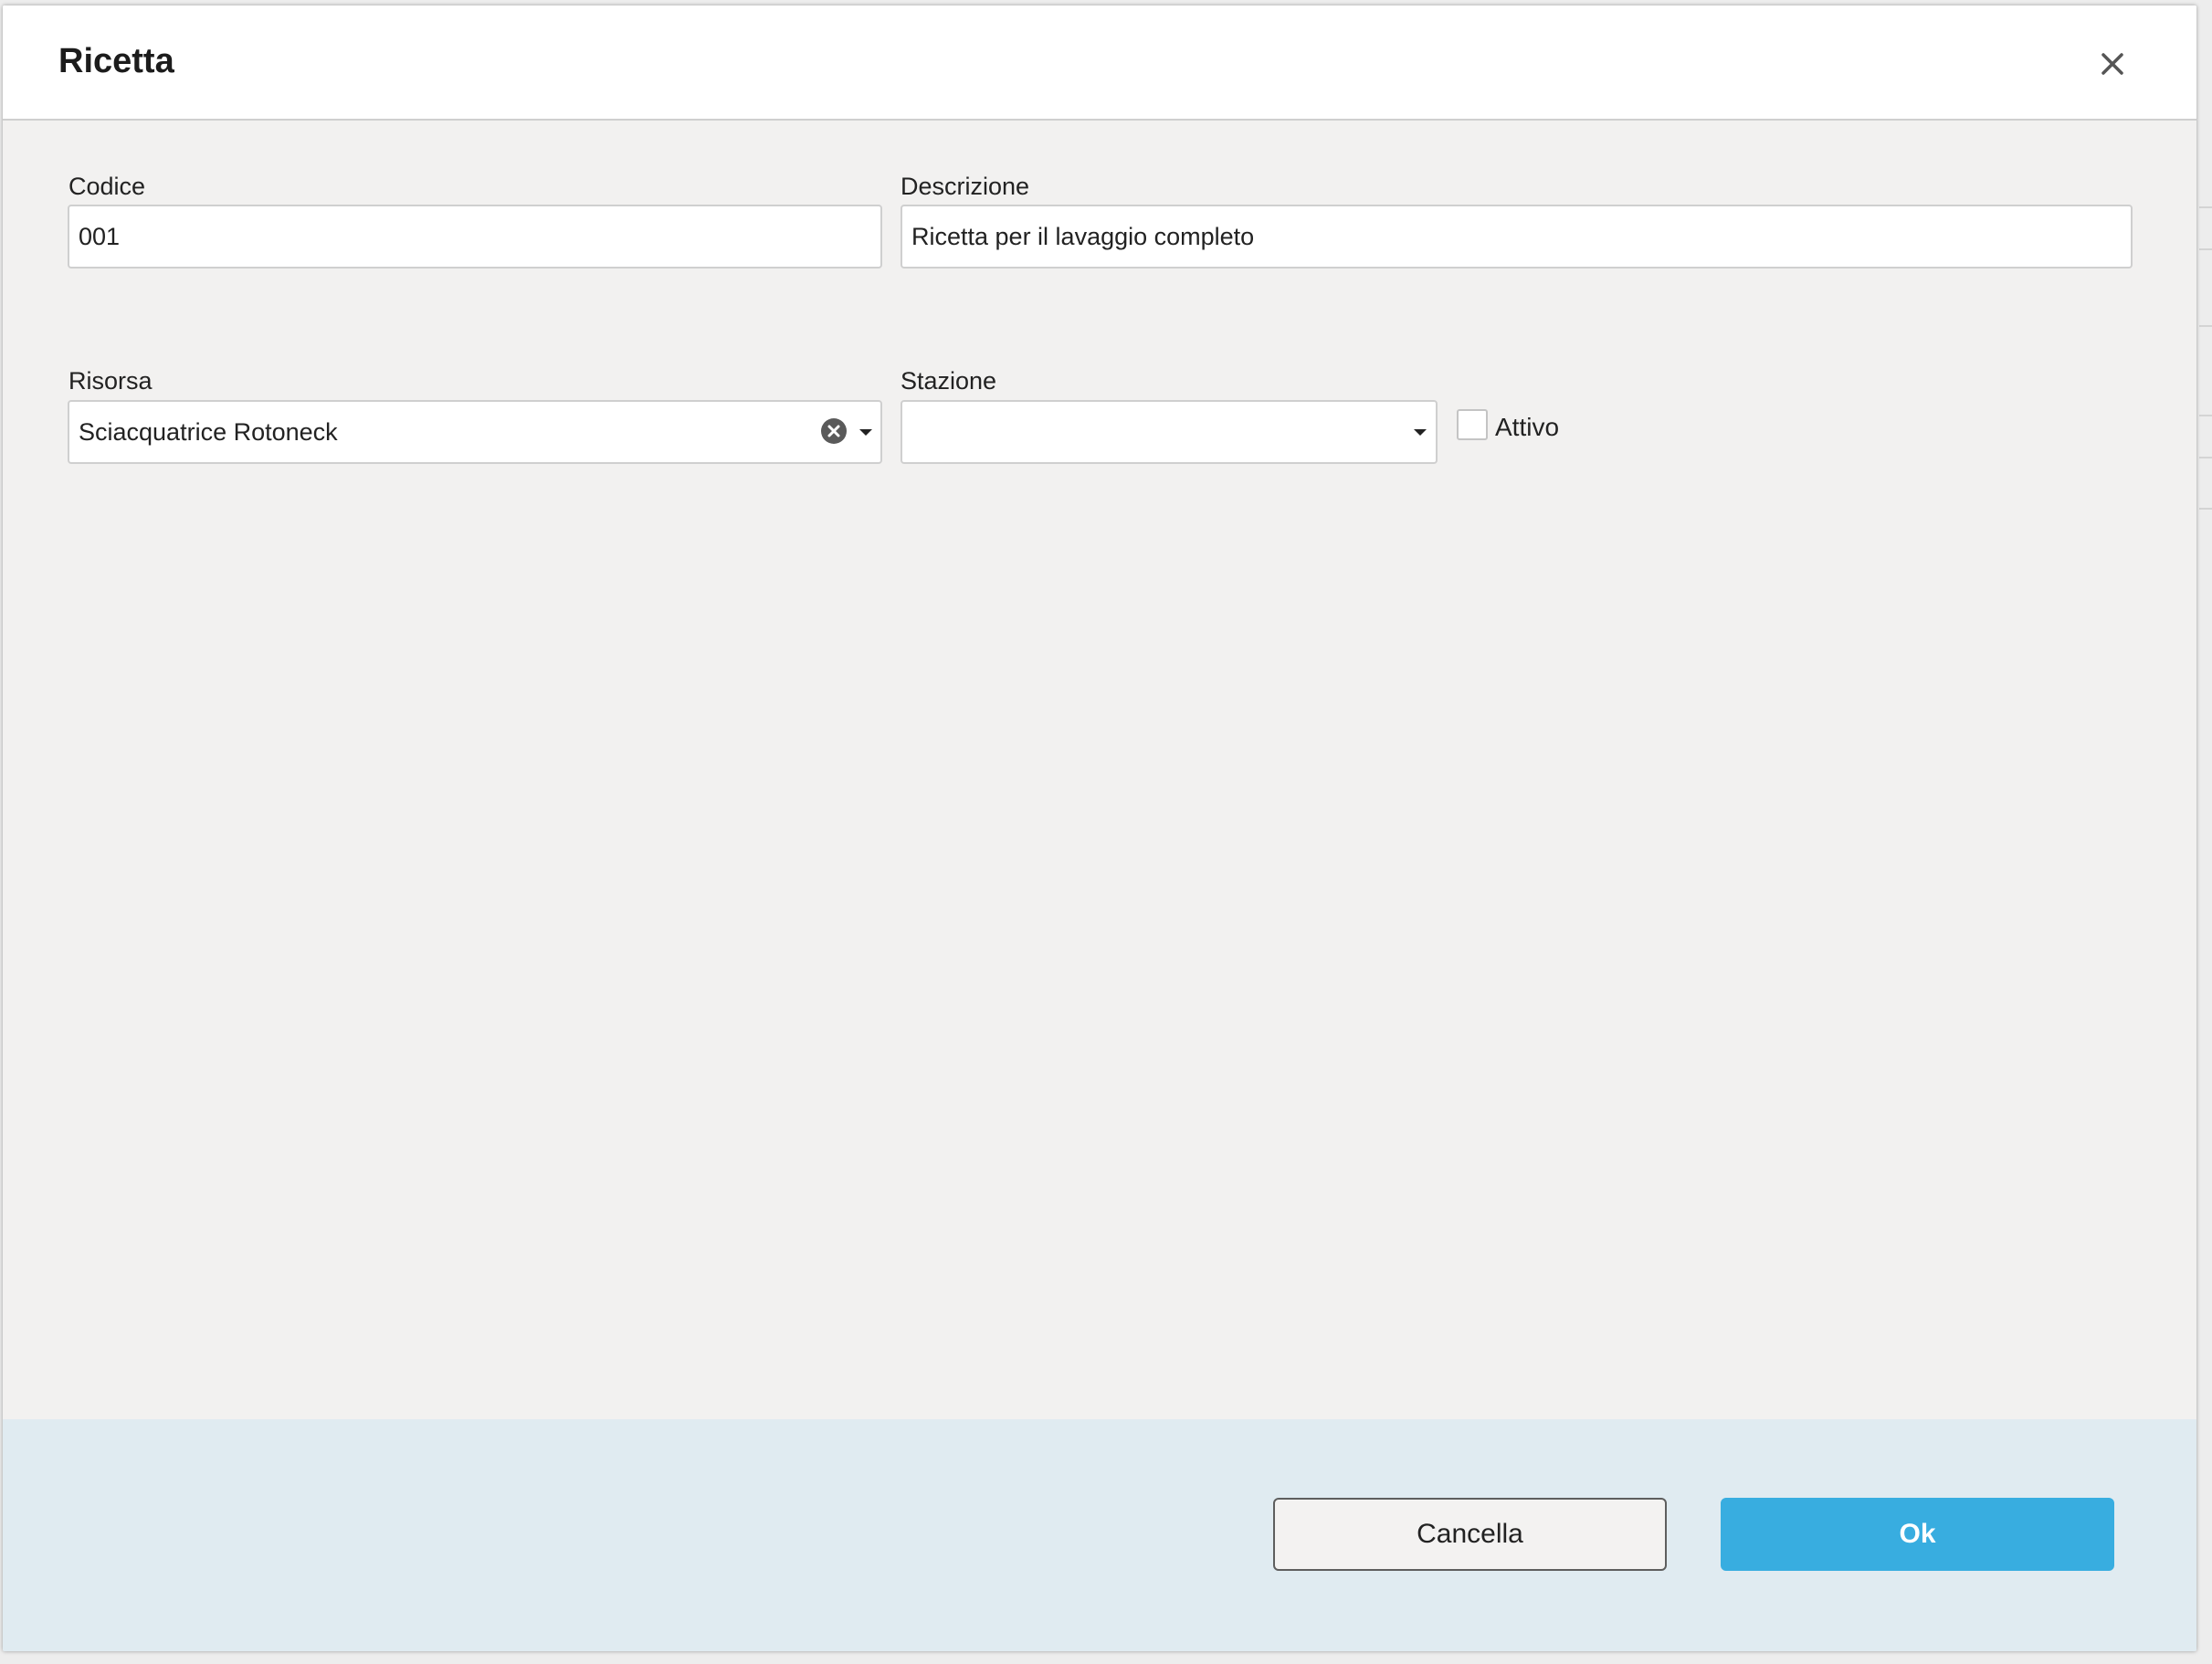 Image resolution: width=2212 pixels, height=1664 pixels. Describe the element at coordinates (1099, 63) in the screenshot. I see `dialog-header: Ricetta` at that location.